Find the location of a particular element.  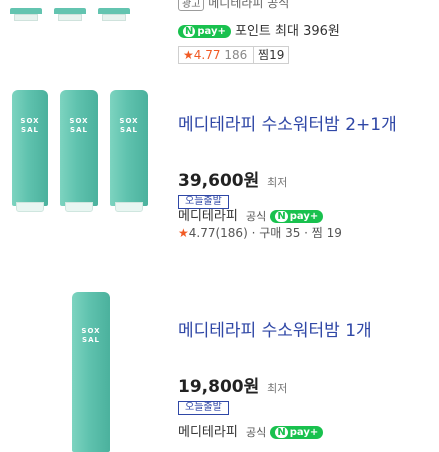

today-badge-2: 오늘출발 is located at coordinates (203, 405).